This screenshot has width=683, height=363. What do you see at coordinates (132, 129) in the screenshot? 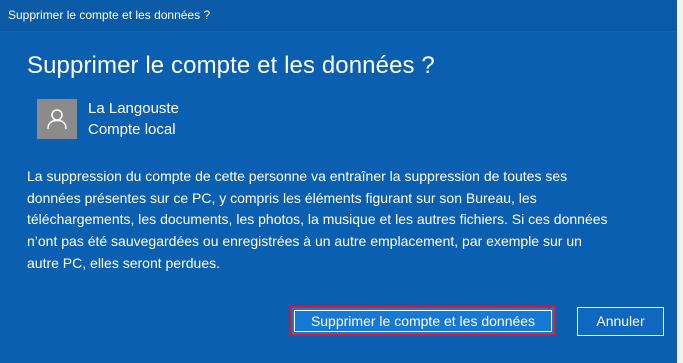
I see `account-type: Compte local` at bounding box center [132, 129].